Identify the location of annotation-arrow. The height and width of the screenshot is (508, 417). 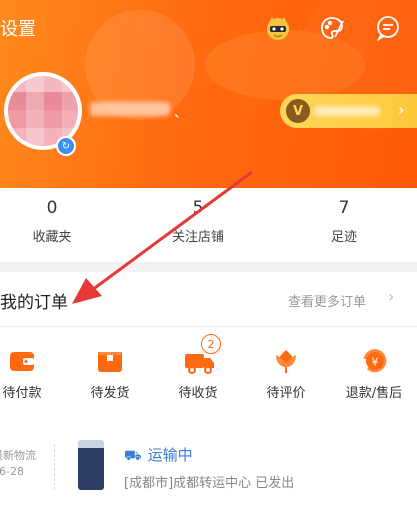
(162, 237).